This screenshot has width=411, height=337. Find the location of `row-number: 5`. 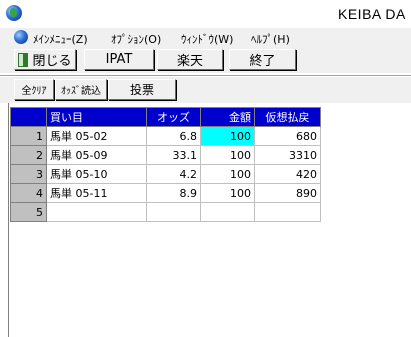

row-number: 5 is located at coordinates (28, 212).